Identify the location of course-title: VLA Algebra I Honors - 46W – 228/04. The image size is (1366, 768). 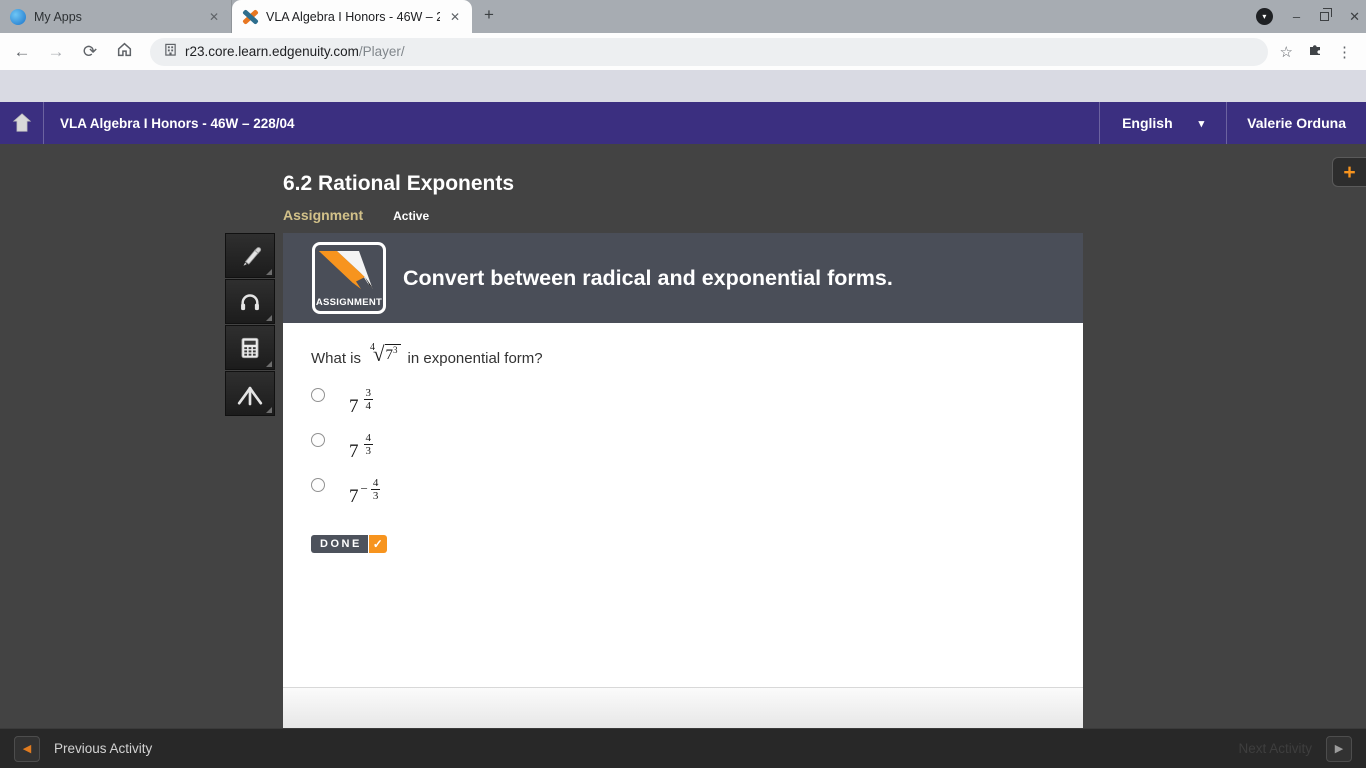
(177, 123).